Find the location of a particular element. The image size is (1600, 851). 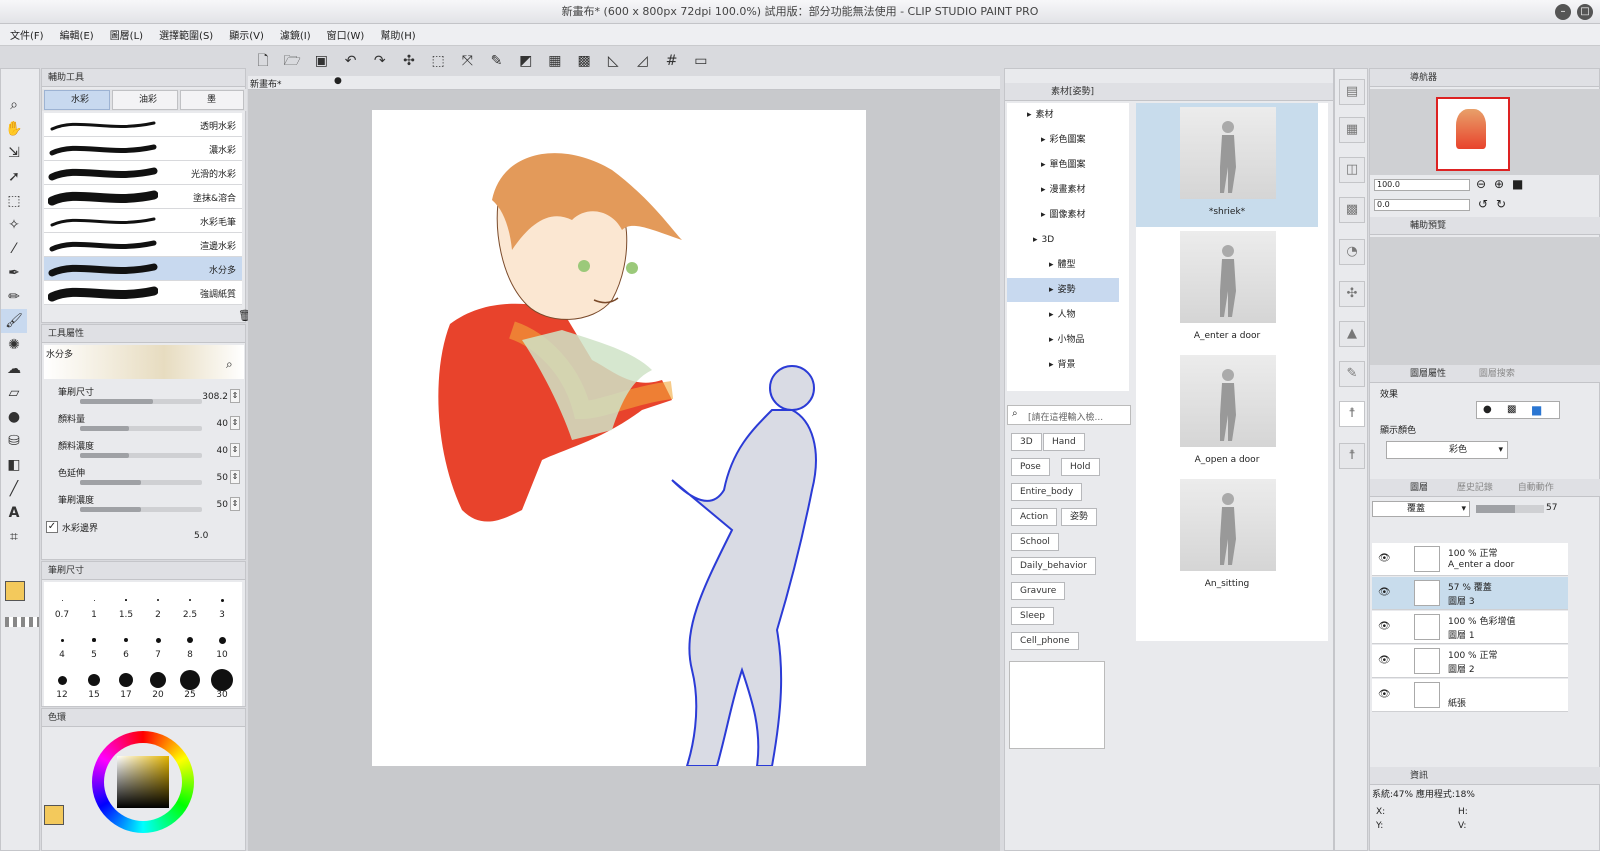

canvas-tab: 新畫布* is located at coordinates (266, 83).